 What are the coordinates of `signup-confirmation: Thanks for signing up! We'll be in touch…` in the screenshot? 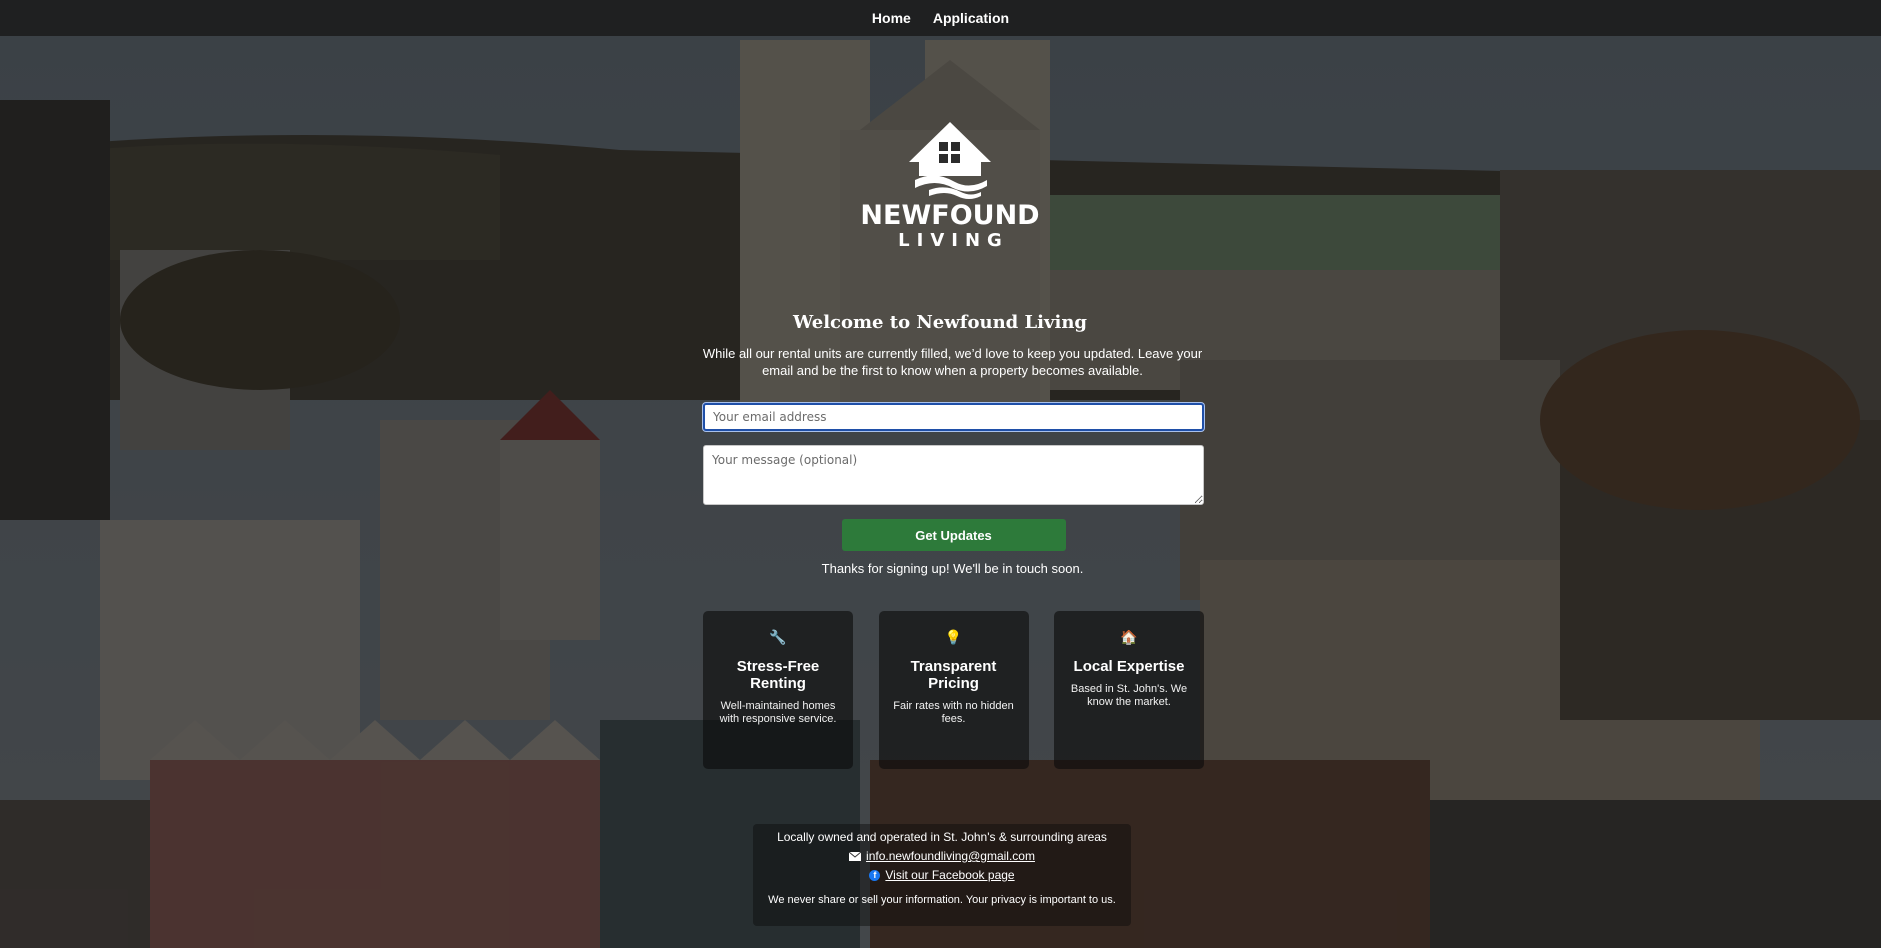 It's located at (952, 568).